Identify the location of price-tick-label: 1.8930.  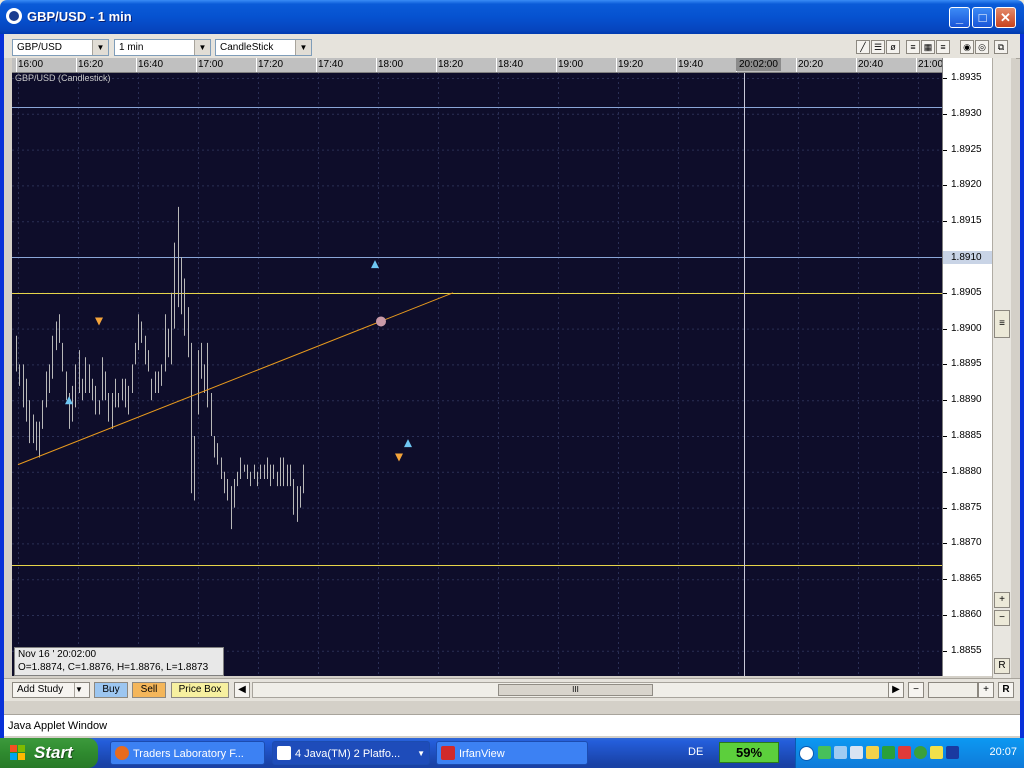
(962, 113).